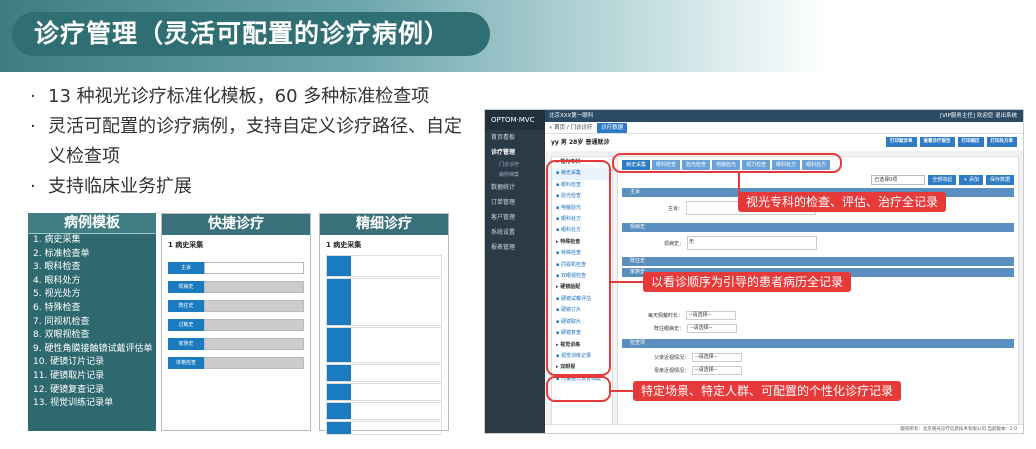  What do you see at coordinates (92, 363) in the screenshot?
I see `template-item: 10. 硬镜订片记录` at bounding box center [92, 363].